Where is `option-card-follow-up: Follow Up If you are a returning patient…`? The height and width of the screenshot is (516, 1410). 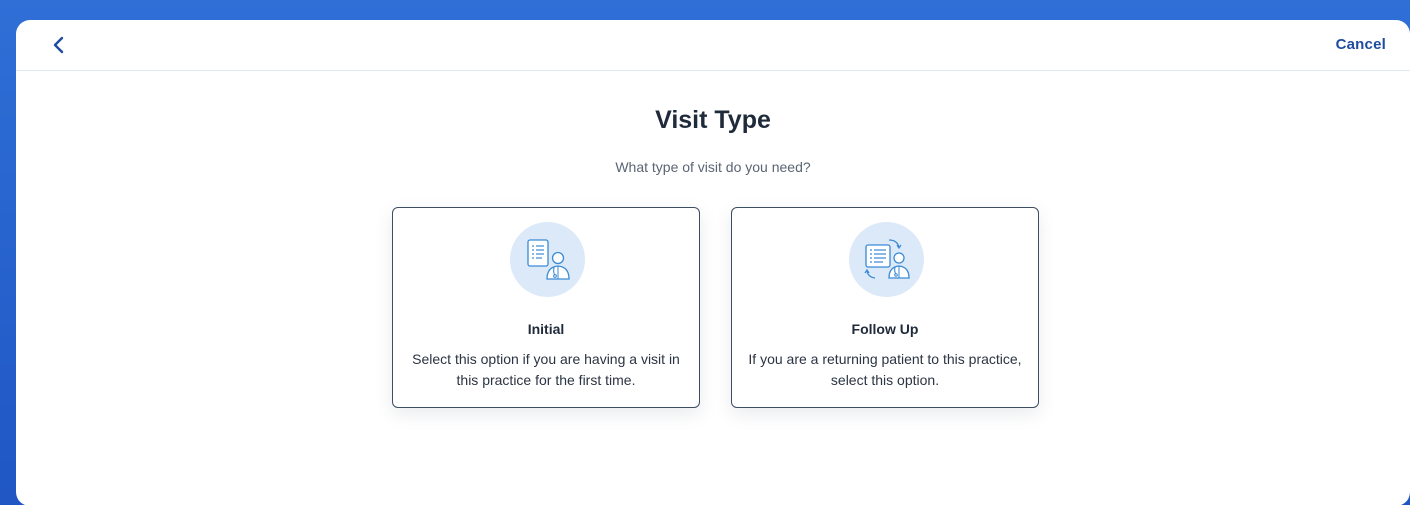 option-card-follow-up: Follow Up If you are a returning patient… is located at coordinates (885, 307).